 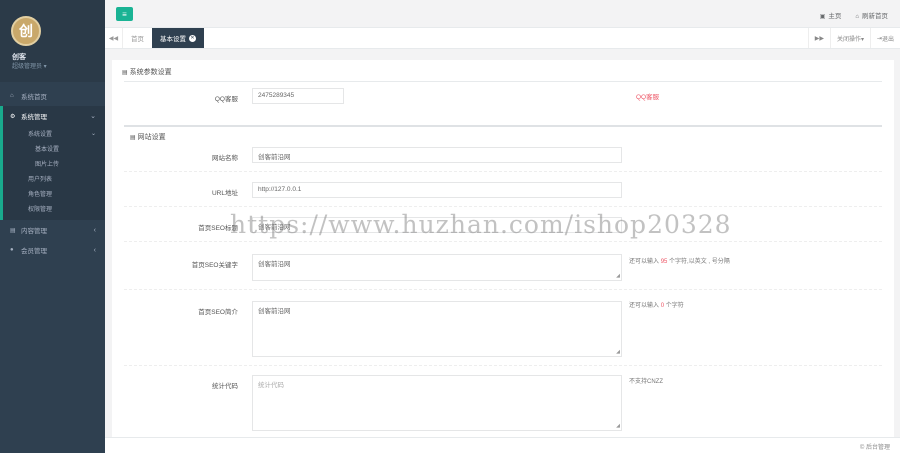 I want to click on bars-icon: ≡, so click(x=124, y=14).